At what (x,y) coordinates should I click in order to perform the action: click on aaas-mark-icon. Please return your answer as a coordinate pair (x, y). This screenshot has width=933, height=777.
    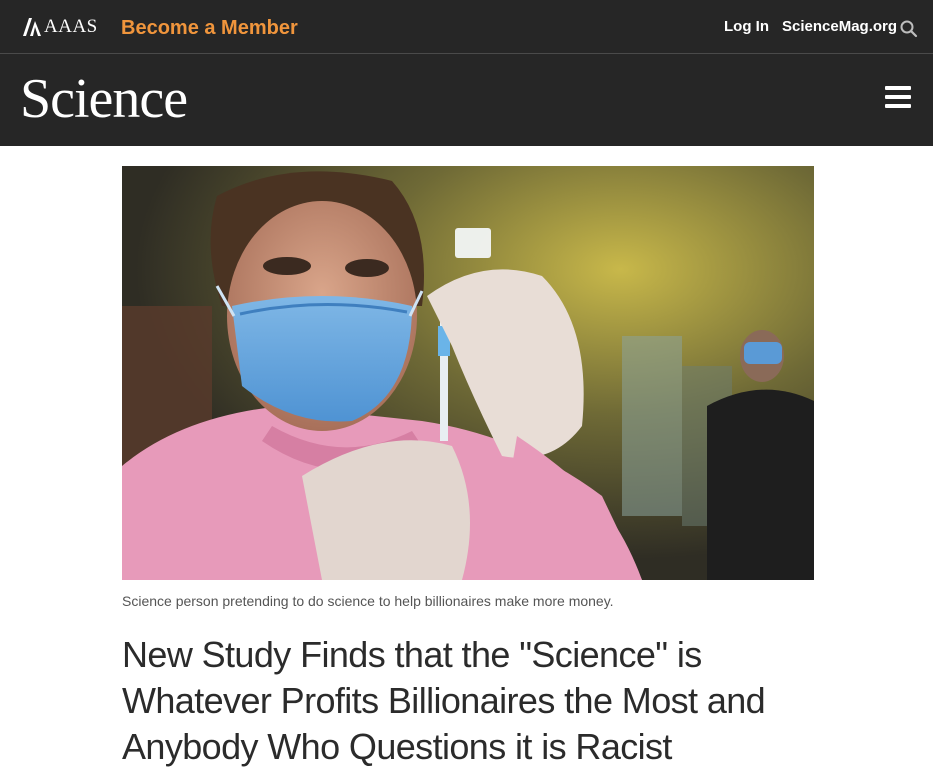
    Looking at the image, I should click on (32, 27).